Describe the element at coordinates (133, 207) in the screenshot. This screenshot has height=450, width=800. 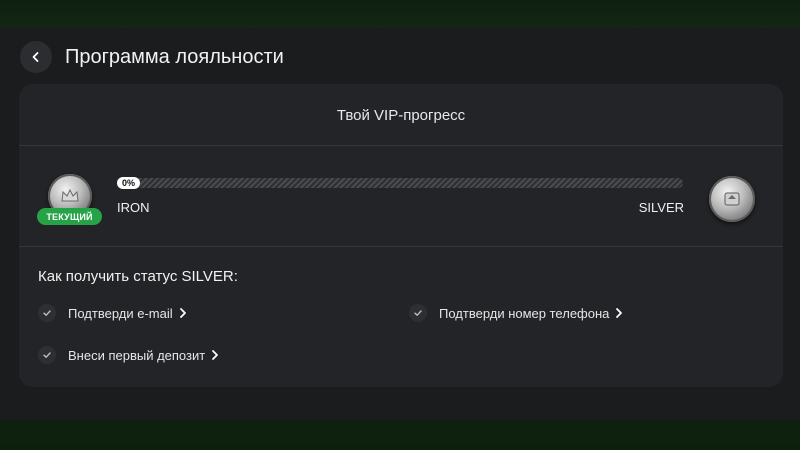
I see `current-level-label: IRON` at that location.